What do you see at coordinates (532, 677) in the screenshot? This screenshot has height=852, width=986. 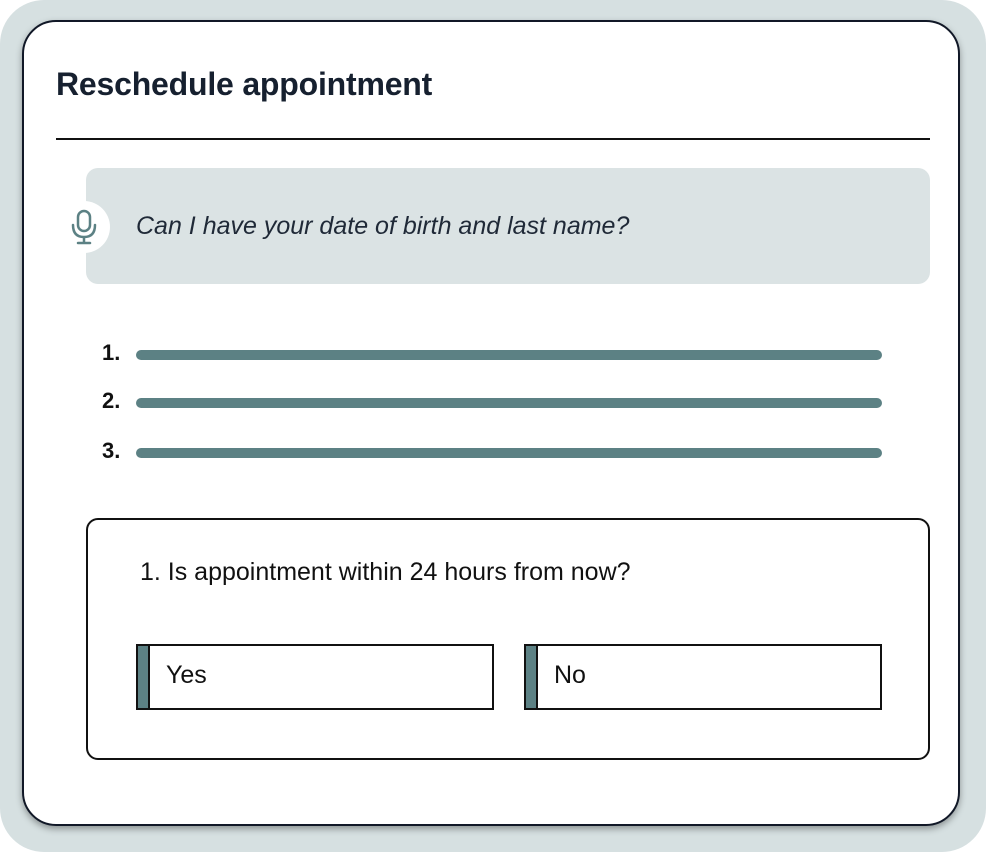 I see `no-button-accent` at bounding box center [532, 677].